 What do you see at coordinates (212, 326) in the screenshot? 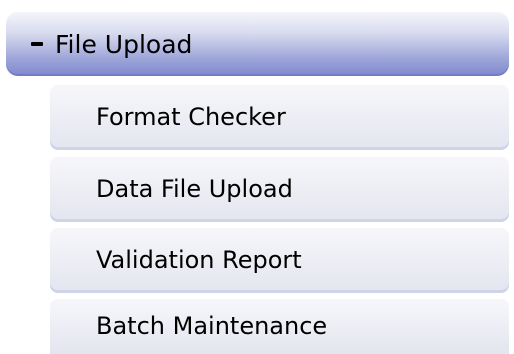
I see `menu-item-label: Batch Maintenance` at bounding box center [212, 326].